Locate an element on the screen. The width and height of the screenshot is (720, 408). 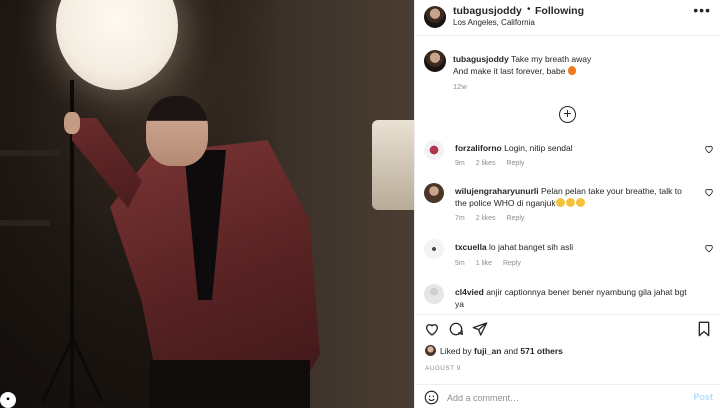
photo-softbox-light is located at coordinates (117, 45).